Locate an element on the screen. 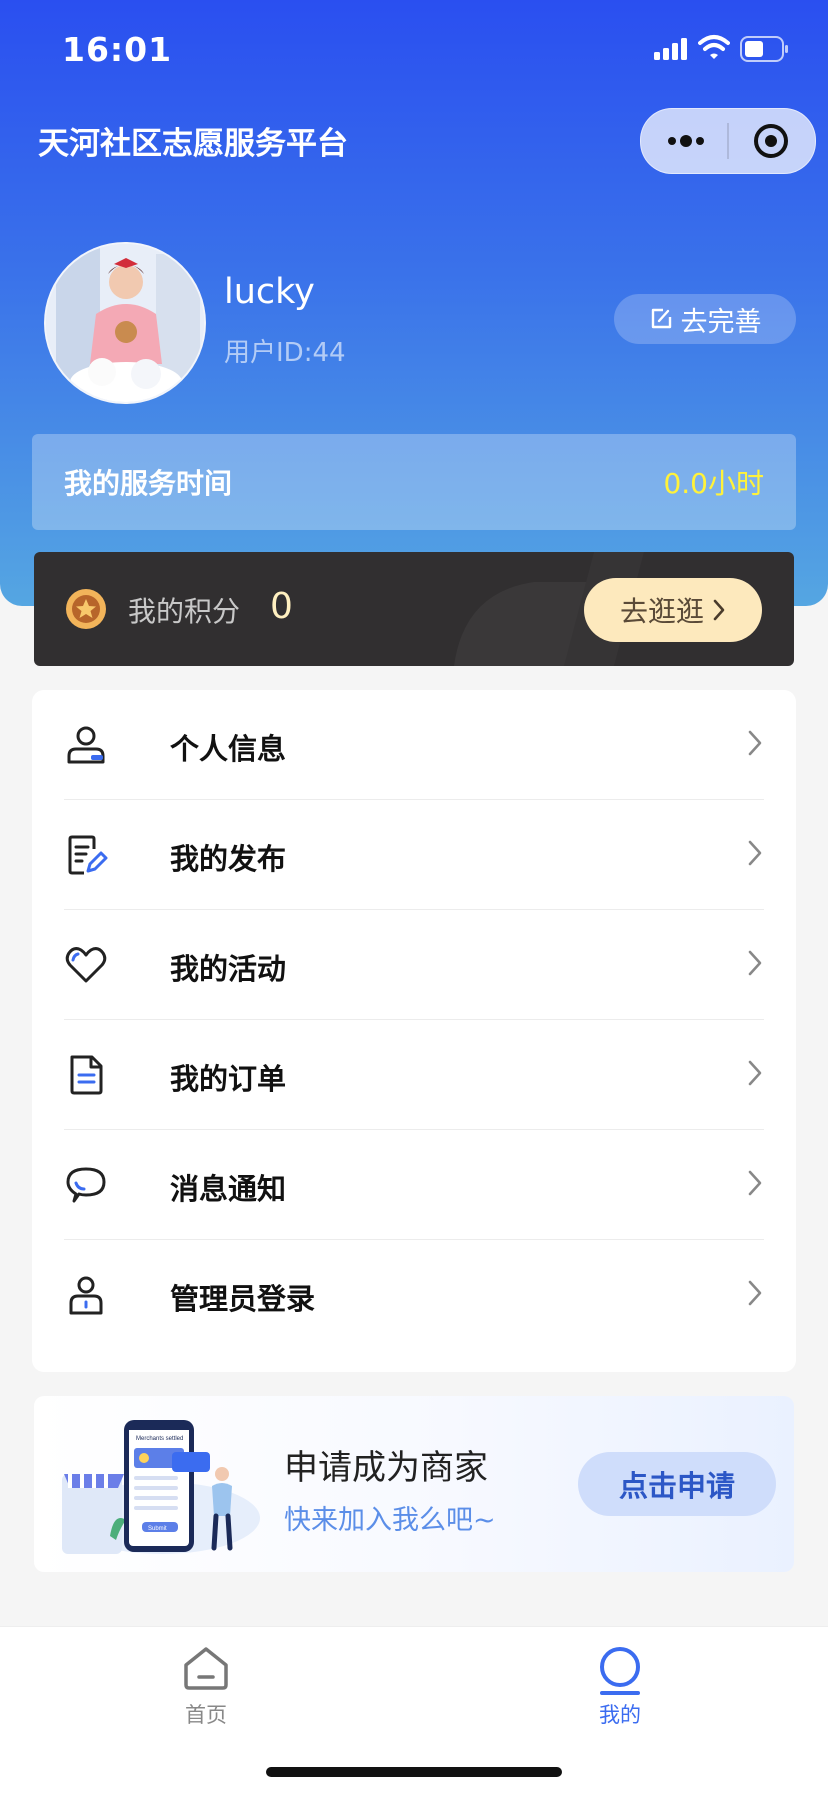 This screenshot has width=828, height=1793. service-time-label: 我的服务时间 is located at coordinates (148, 483).